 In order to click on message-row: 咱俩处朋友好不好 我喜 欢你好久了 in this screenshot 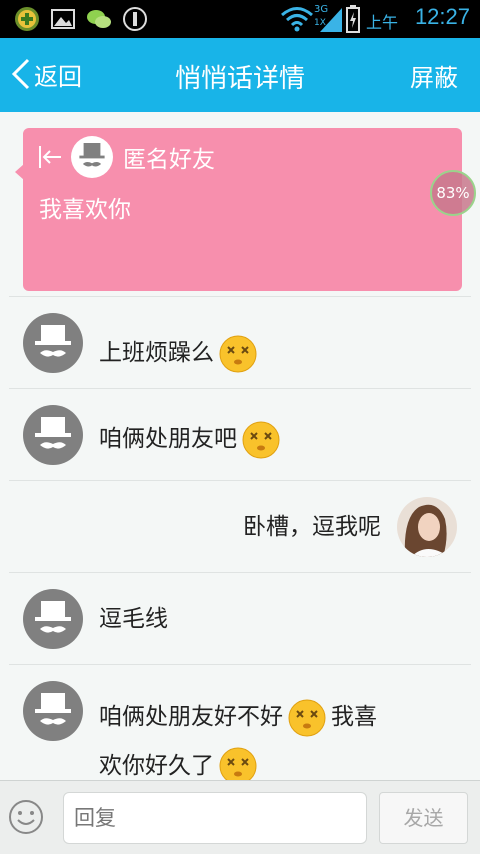, I will do `click(240, 724)`.